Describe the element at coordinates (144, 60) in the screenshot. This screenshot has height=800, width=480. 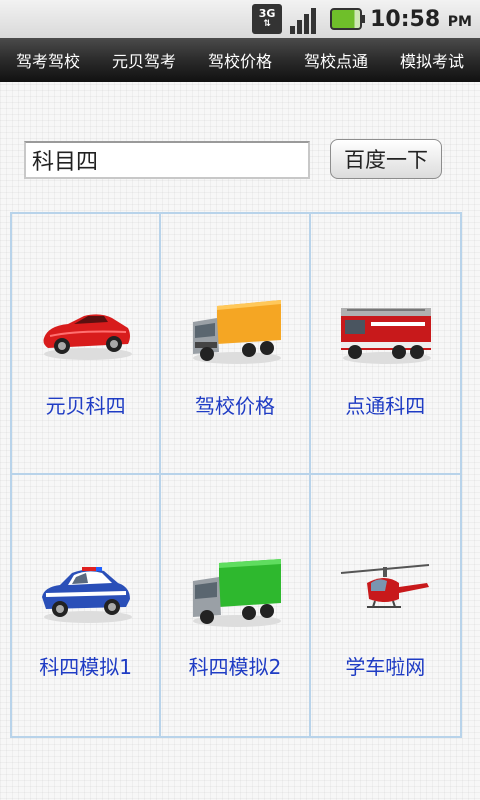
I see `tab-yuanbei-jiakao: 元贝驾考` at that location.